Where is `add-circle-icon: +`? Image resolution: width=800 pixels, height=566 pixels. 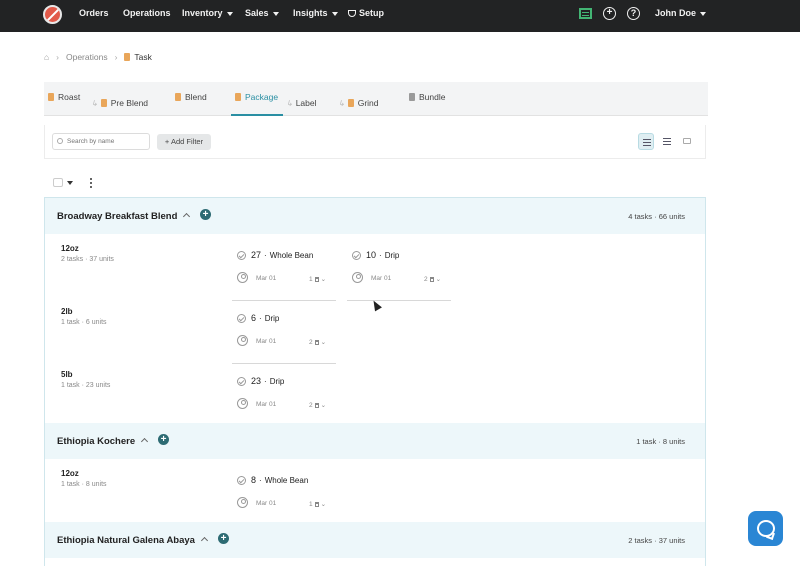 add-circle-icon: + is located at coordinates (609, 13).